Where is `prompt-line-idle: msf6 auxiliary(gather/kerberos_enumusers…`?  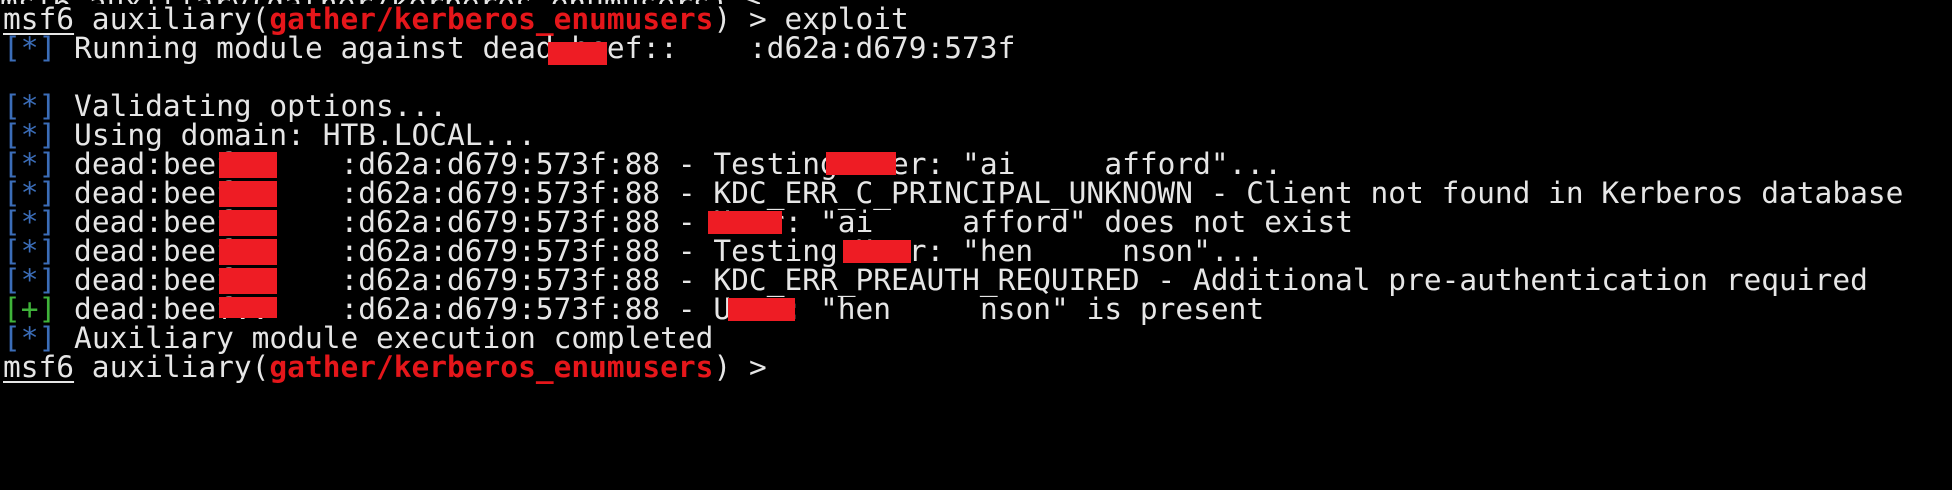
prompt-line-idle: msf6 auxiliary(gather/kerberos_enumusers… is located at coordinates (385, 367).